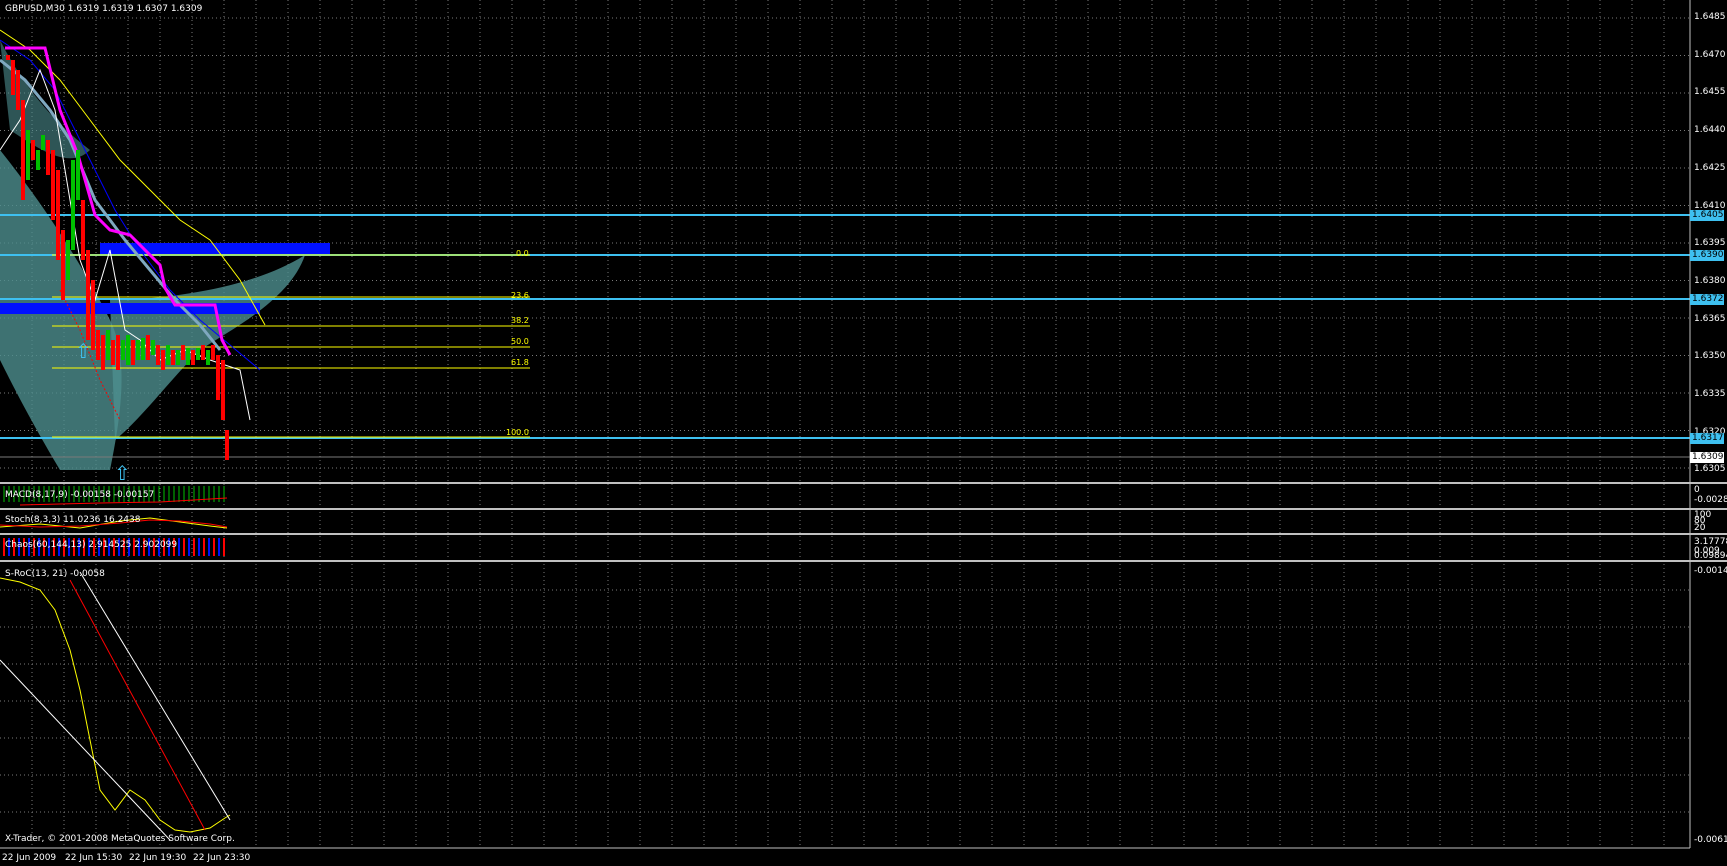 This screenshot has width=1727, height=866. I want to click on fib-label-100: 100.0, so click(517, 432).